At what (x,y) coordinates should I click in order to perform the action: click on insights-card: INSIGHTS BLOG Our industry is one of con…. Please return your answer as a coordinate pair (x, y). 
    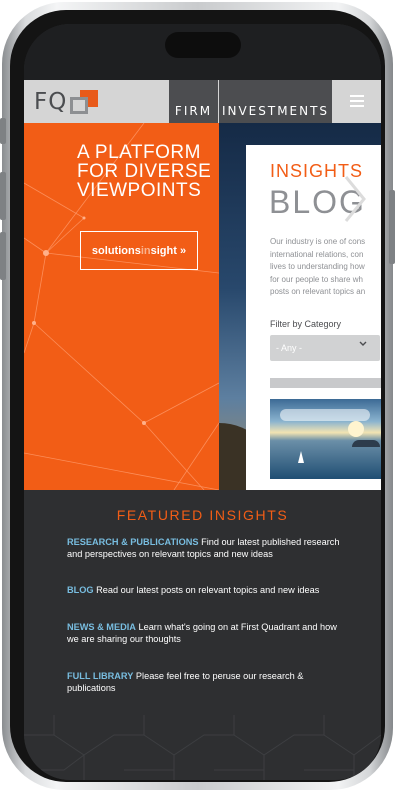
    Looking at the image, I should click on (313, 317).